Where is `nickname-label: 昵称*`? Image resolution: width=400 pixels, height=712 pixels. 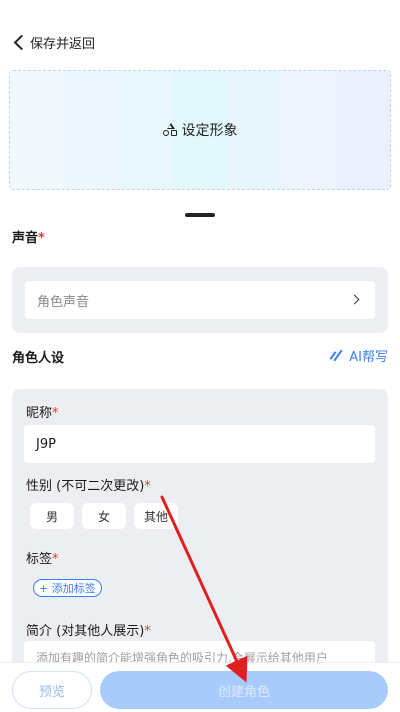 nickname-label: 昵称* is located at coordinates (42, 411).